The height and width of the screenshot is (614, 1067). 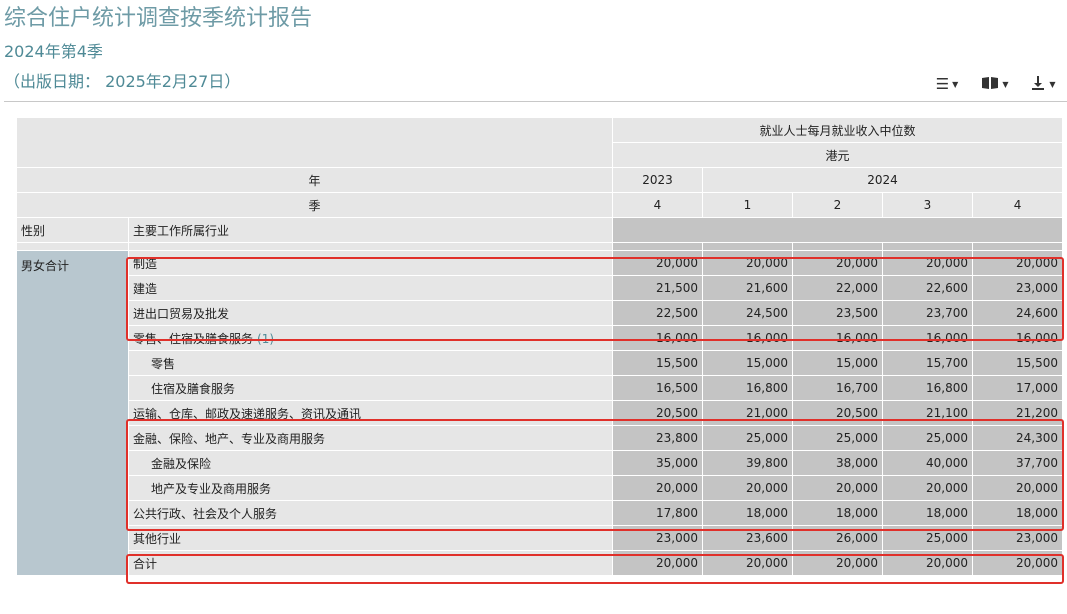 I want to click on value-cell: 16,700, so click(x=837, y=388).